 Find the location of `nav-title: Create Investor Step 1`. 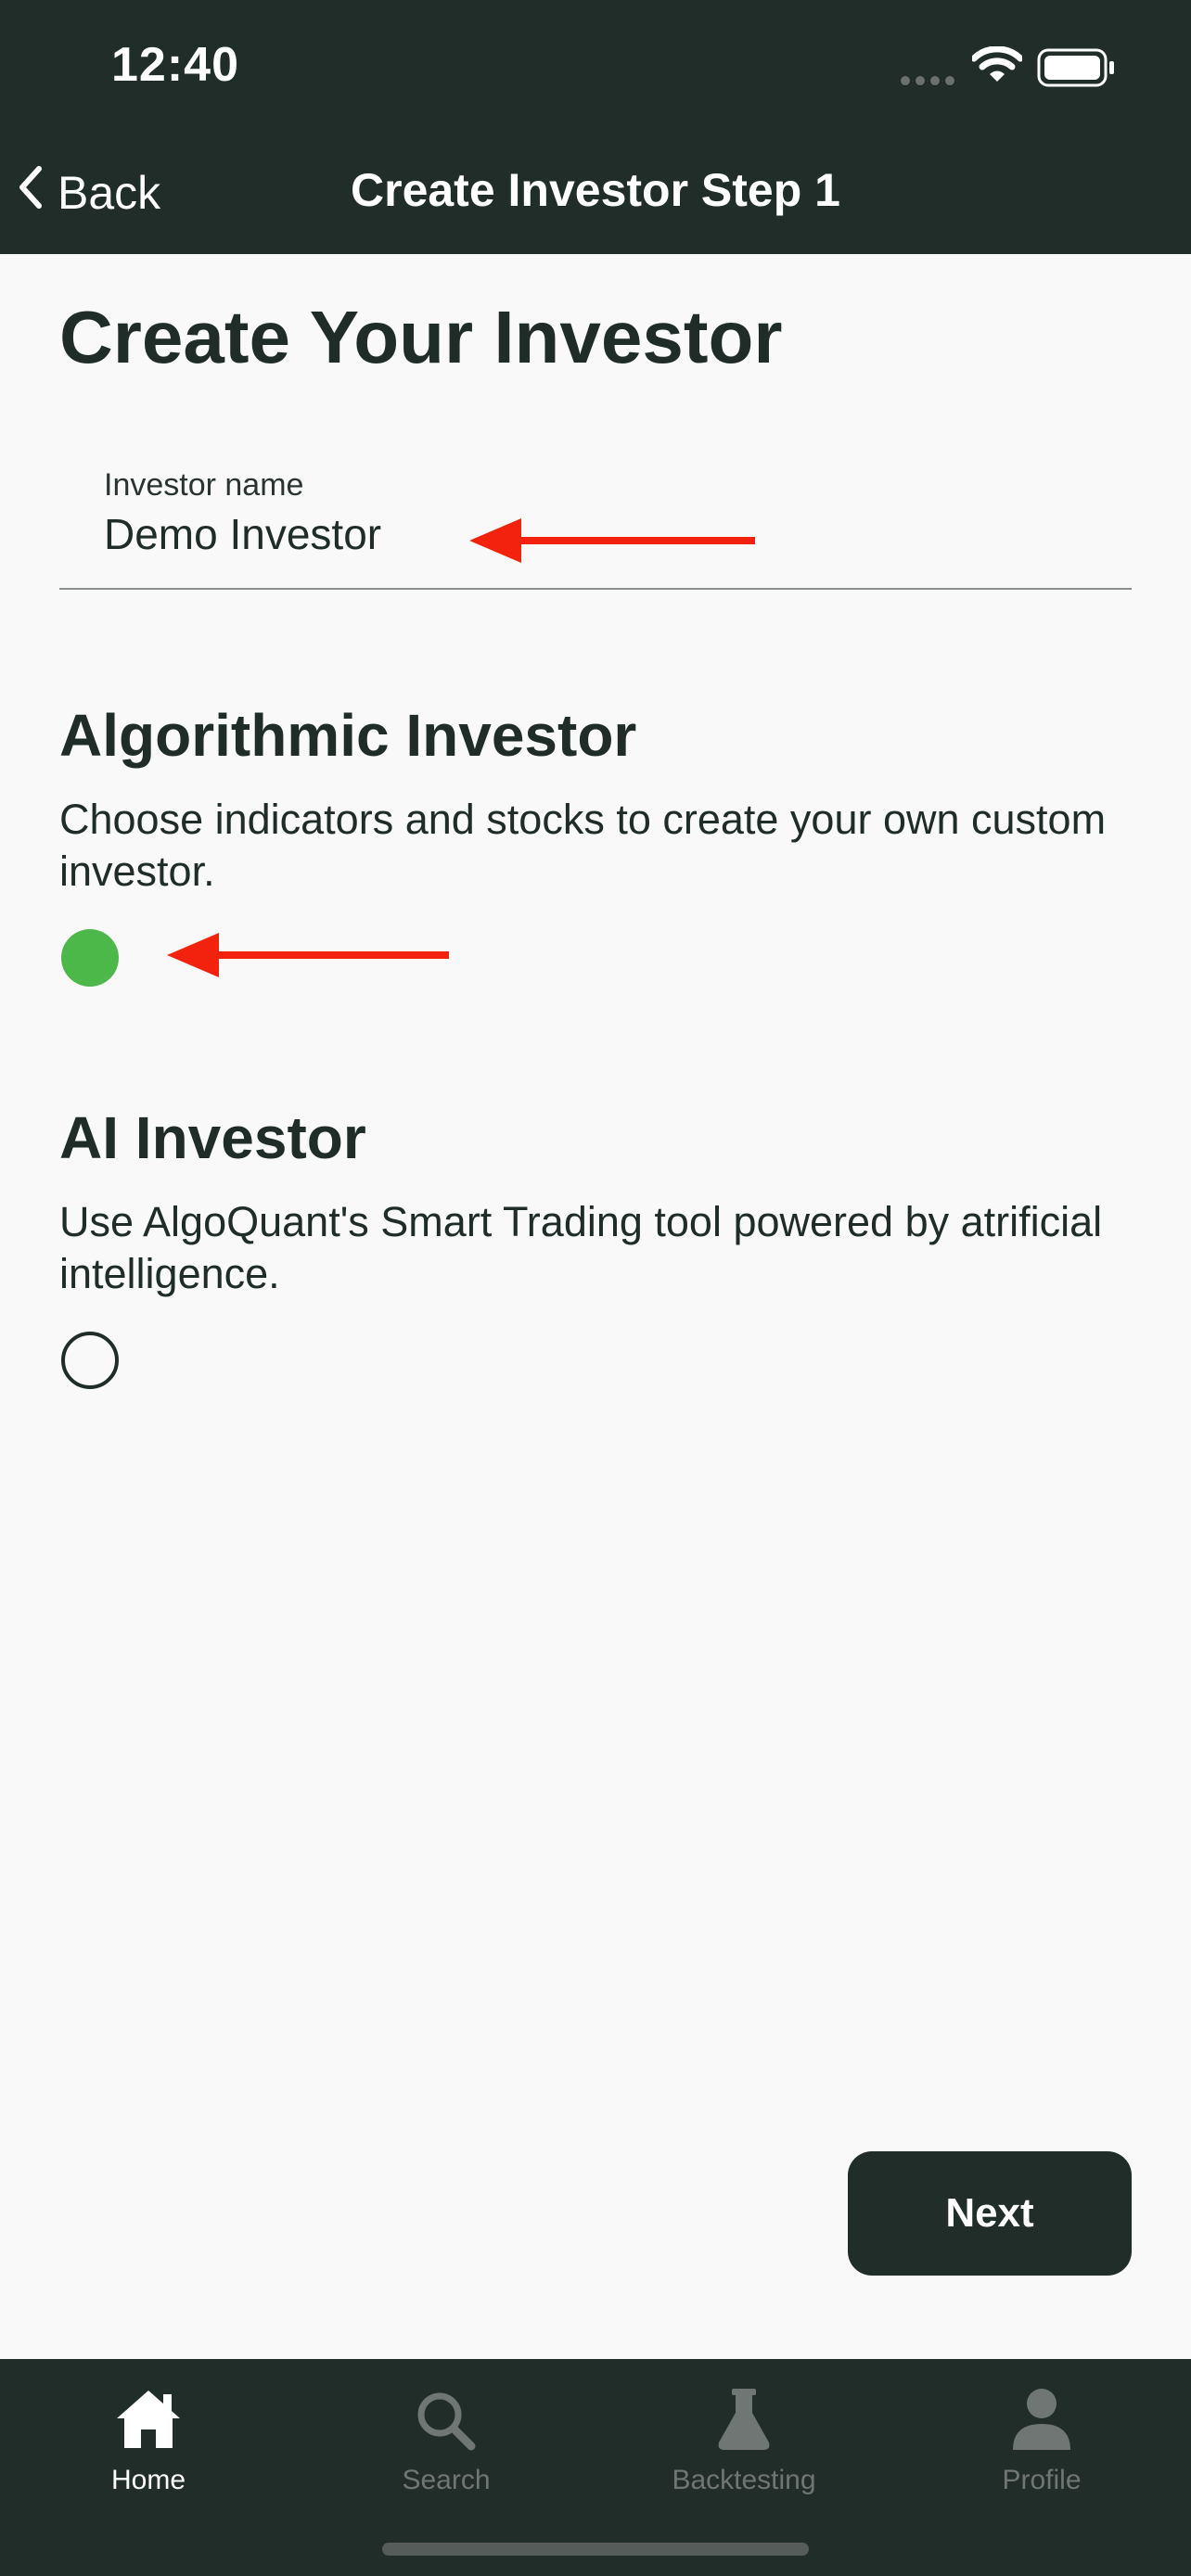

nav-title: Create Investor Step 1 is located at coordinates (595, 190).